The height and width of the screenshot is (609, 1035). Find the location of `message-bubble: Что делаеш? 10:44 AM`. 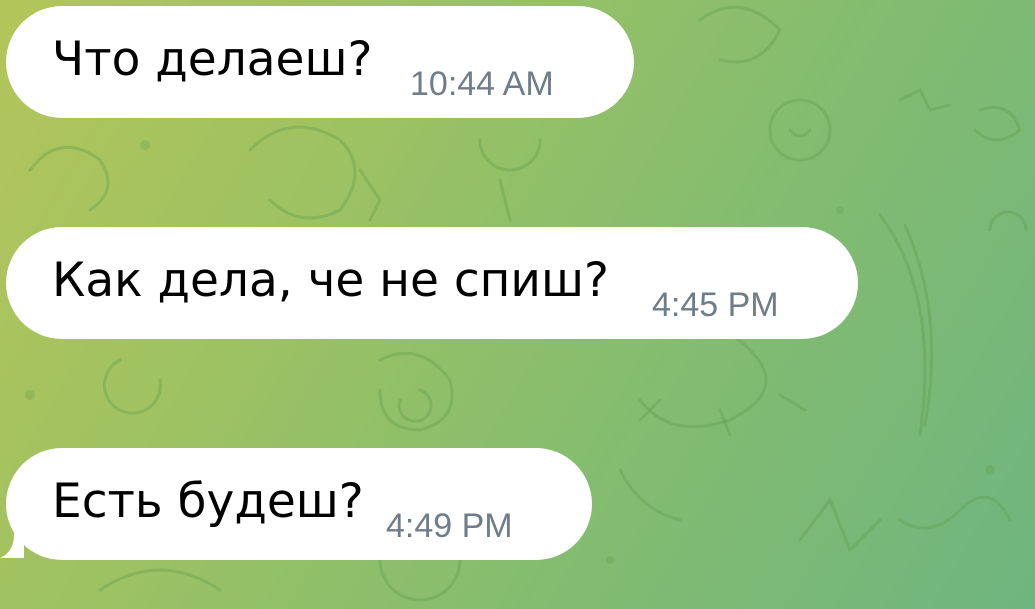

message-bubble: Что делаеш? 10:44 AM is located at coordinates (320, 62).